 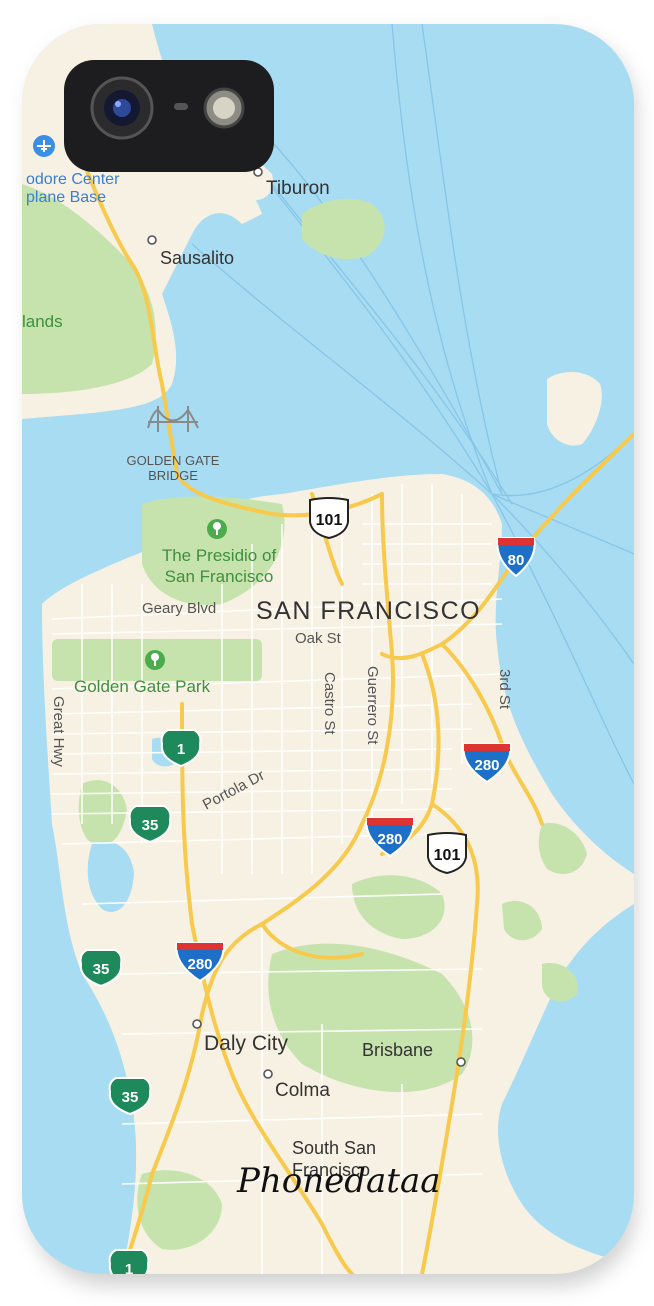 What do you see at coordinates (169, 116) in the screenshot?
I see `camera-module` at bounding box center [169, 116].